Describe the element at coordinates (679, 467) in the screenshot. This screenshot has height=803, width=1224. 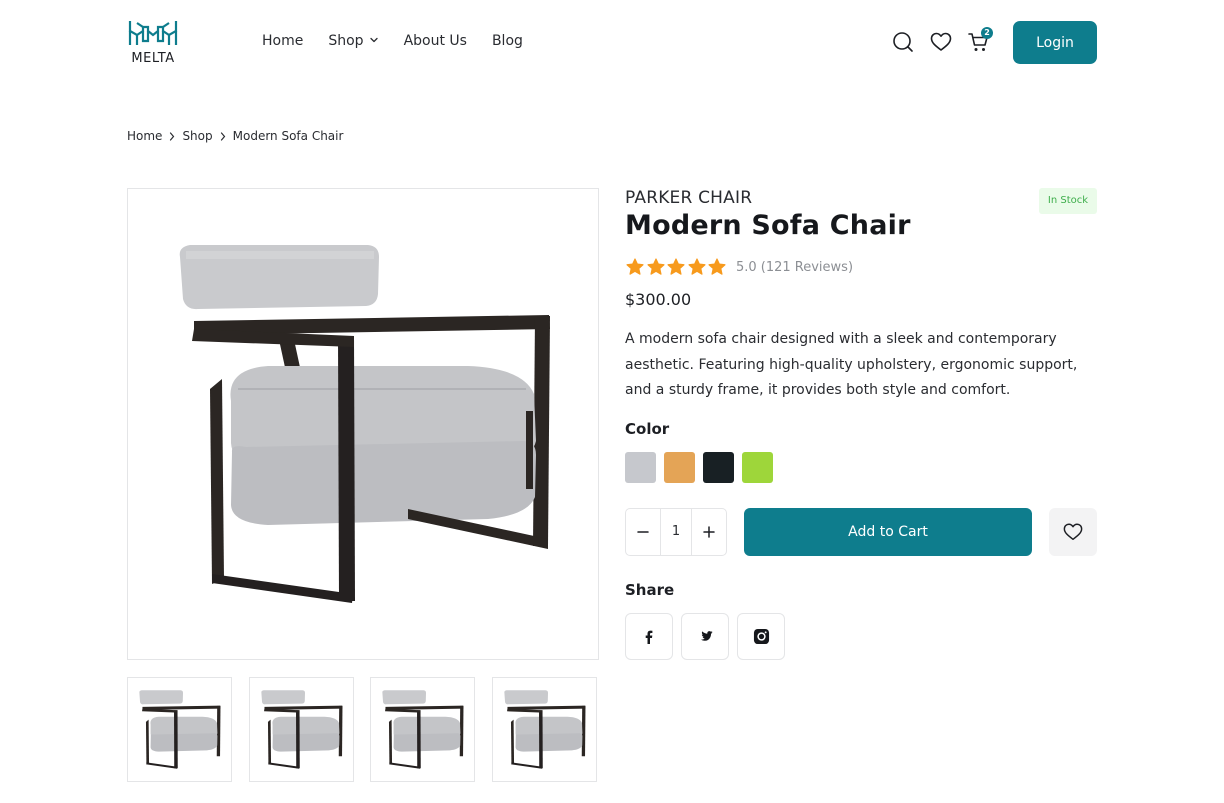
I see `color-swatch-orange` at that location.